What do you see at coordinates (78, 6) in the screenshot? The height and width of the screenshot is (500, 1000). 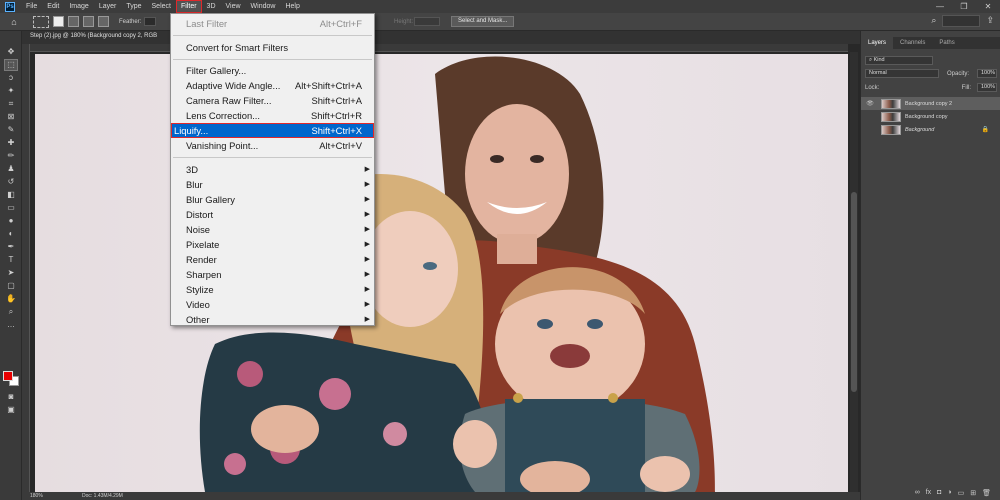 I see `menu-image: Image` at bounding box center [78, 6].